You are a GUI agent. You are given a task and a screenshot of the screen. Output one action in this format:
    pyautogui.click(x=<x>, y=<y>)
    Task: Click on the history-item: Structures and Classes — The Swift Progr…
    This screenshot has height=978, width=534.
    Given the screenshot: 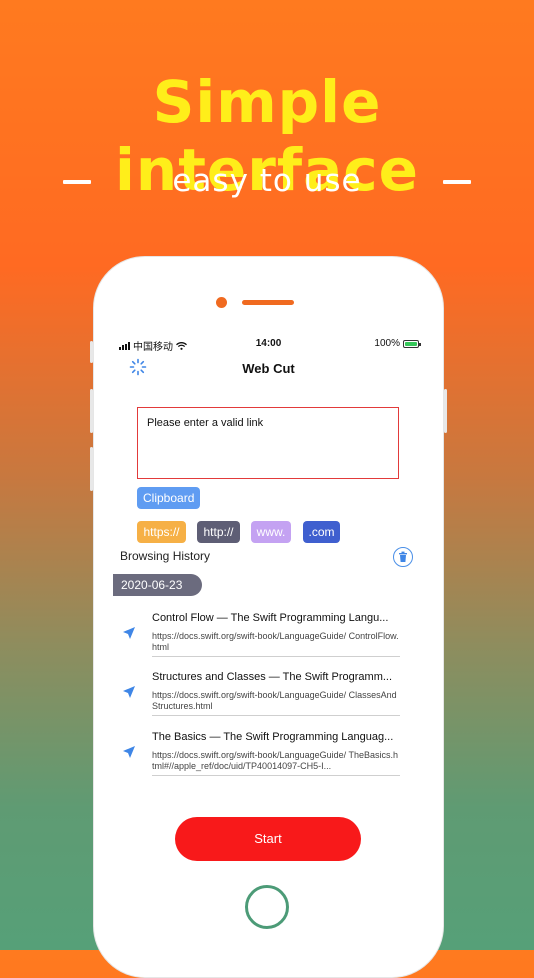 What is the action you would take?
    pyautogui.click(x=263, y=700)
    